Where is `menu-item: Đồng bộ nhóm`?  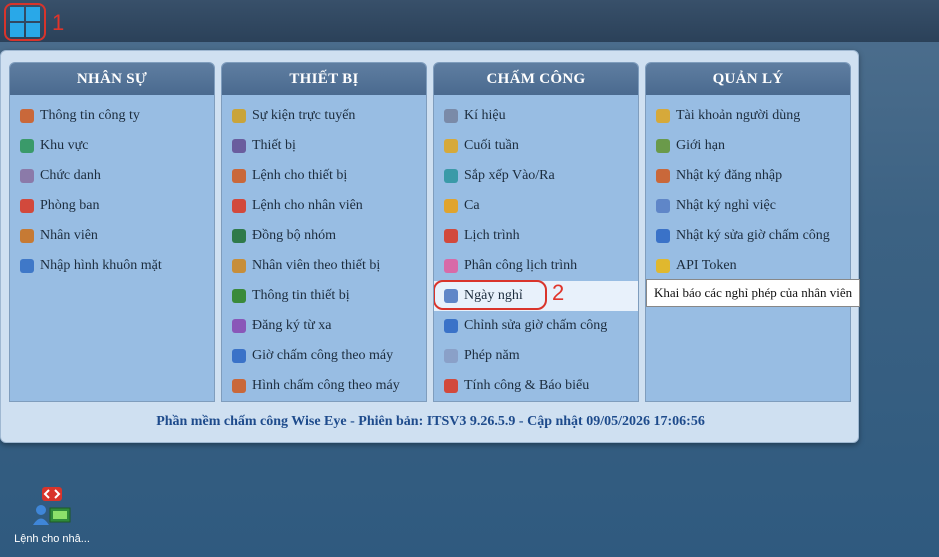 menu-item: Đồng bộ nhóm is located at coordinates (324, 236).